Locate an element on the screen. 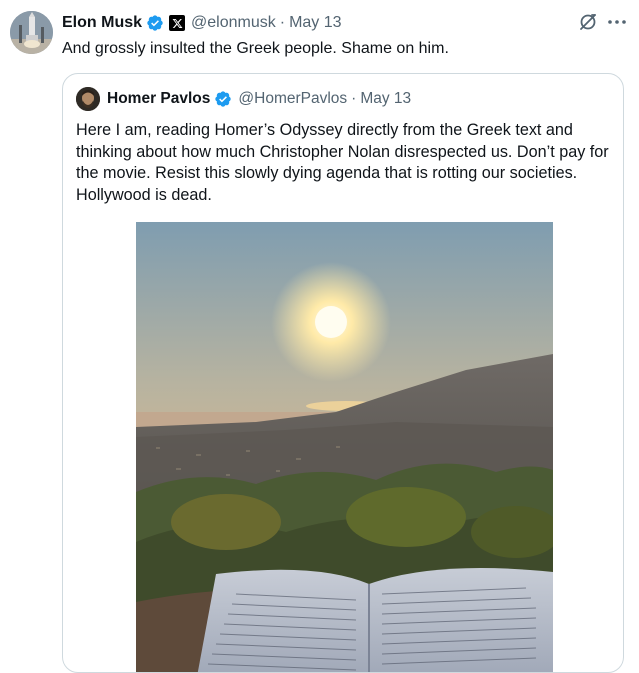  author-avatar is located at coordinates (31, 32).